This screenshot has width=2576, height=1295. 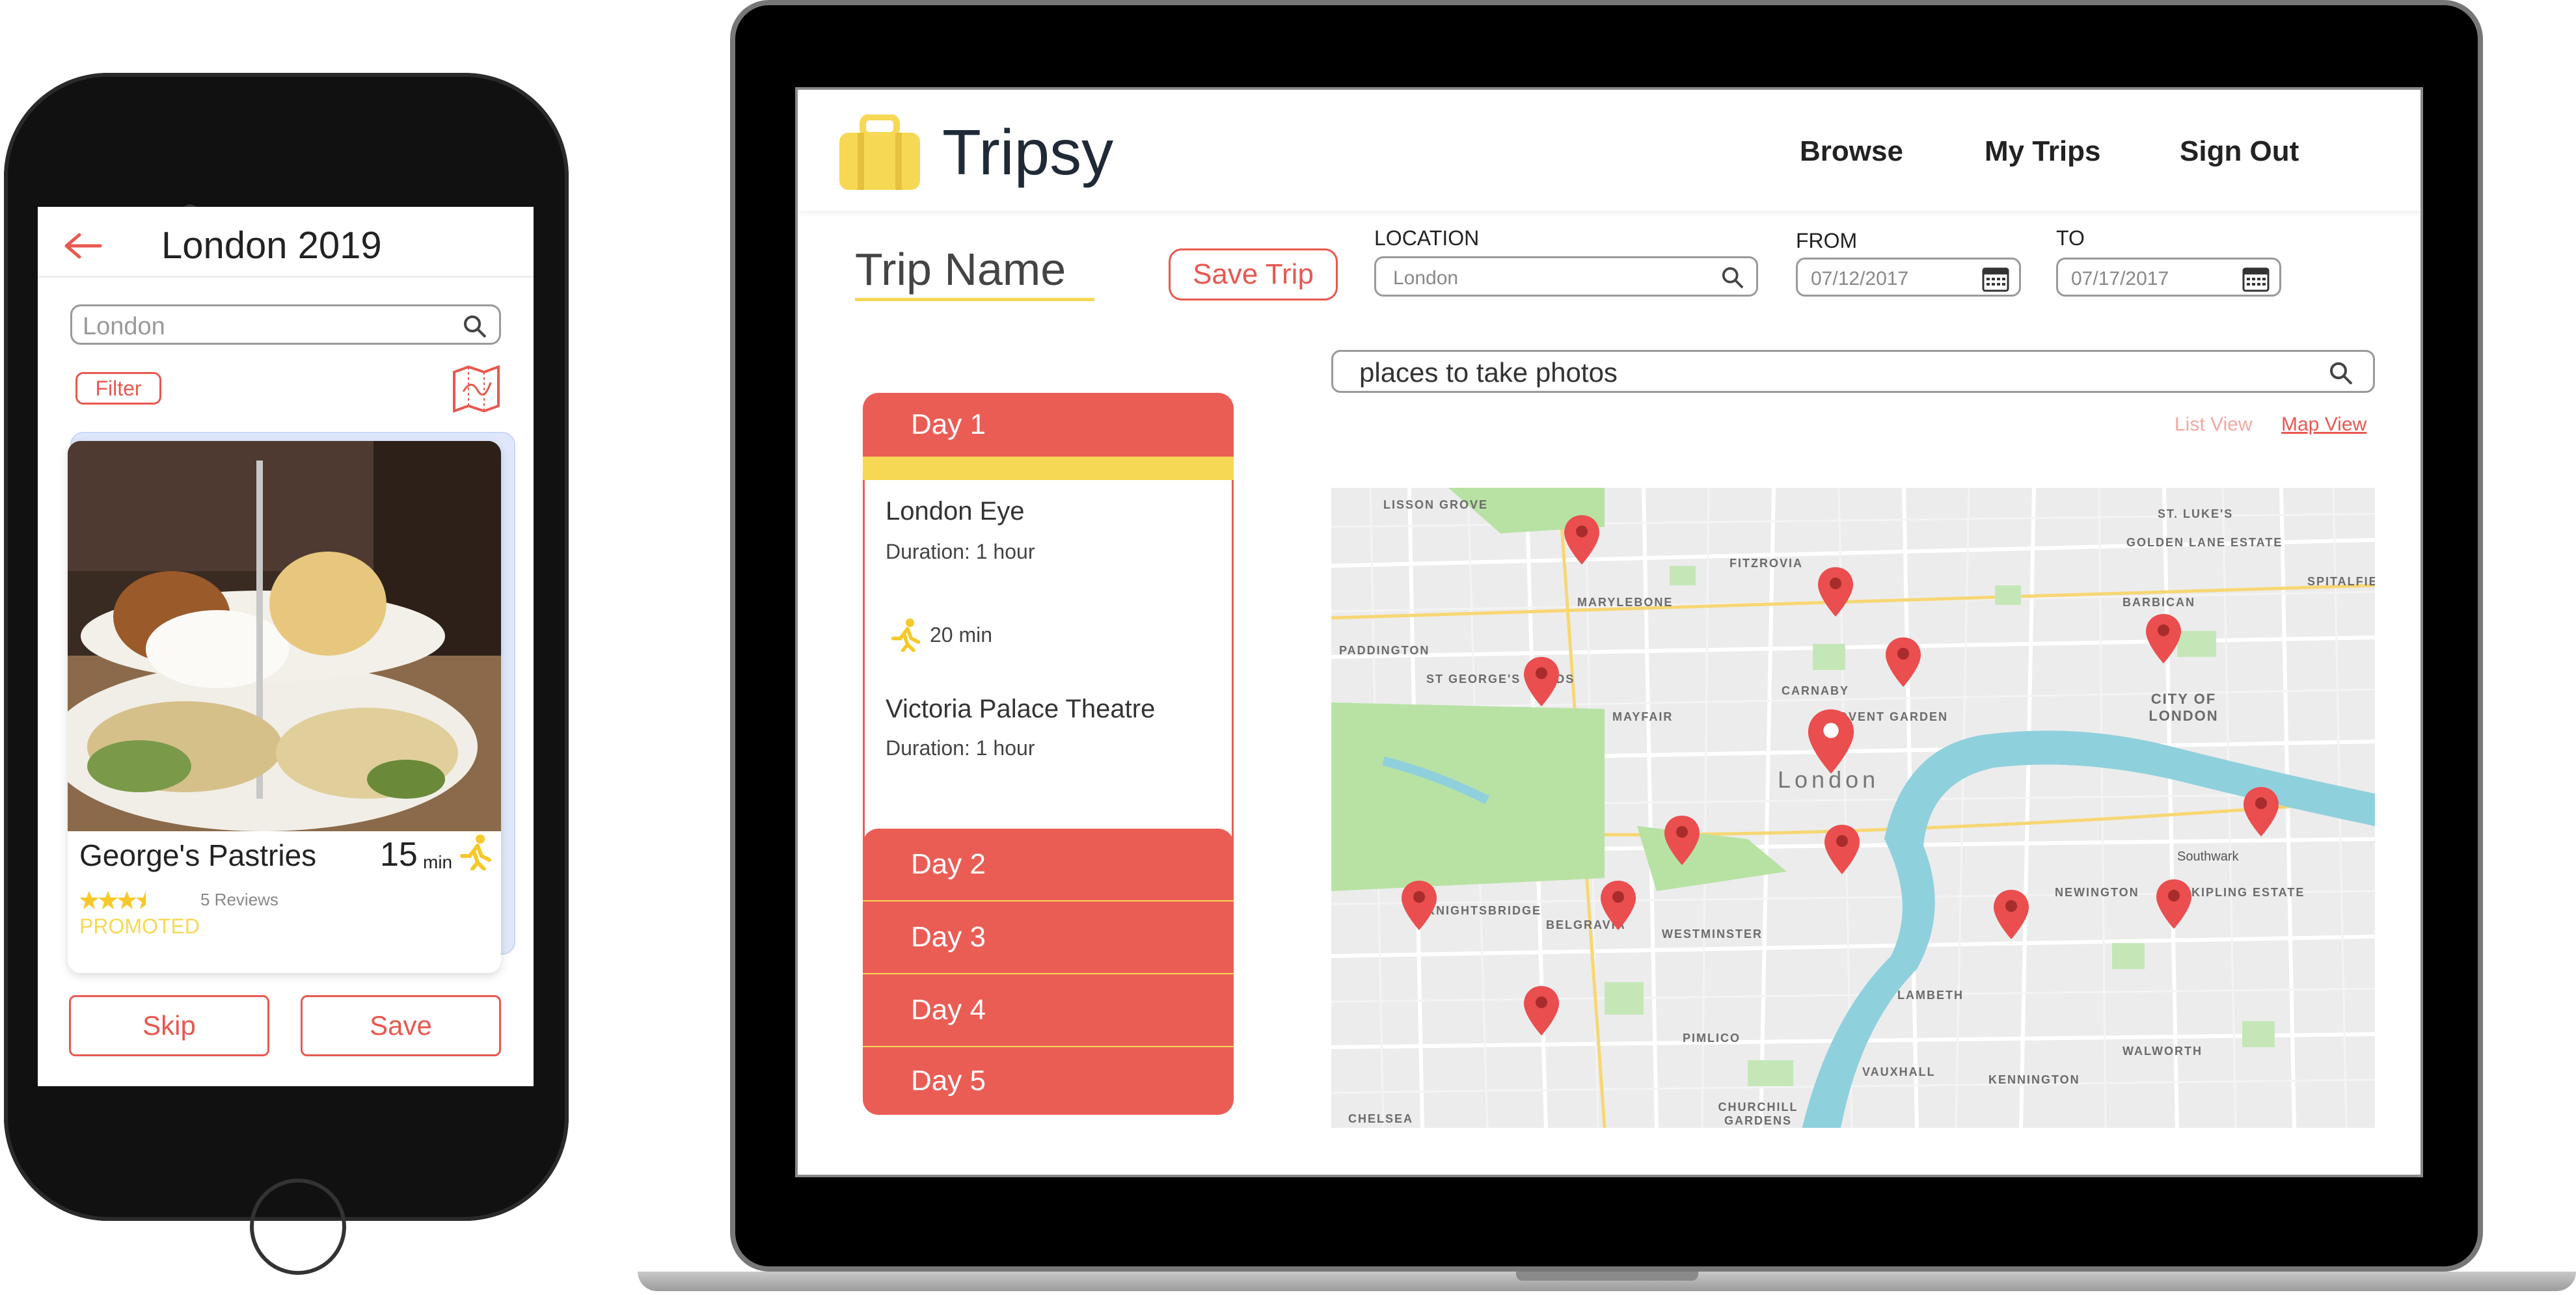 What do you see at coordinates (476, 390) in the screenshot?
I see `map-icon` at bounding box center [476, 390].